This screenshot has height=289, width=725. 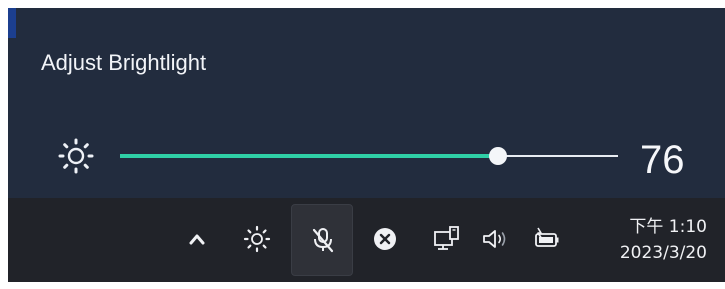 What do you see at coordinates (547, 239) in the screenshot?
I see `battery-charging-icon` at bounding box center [547, 239].